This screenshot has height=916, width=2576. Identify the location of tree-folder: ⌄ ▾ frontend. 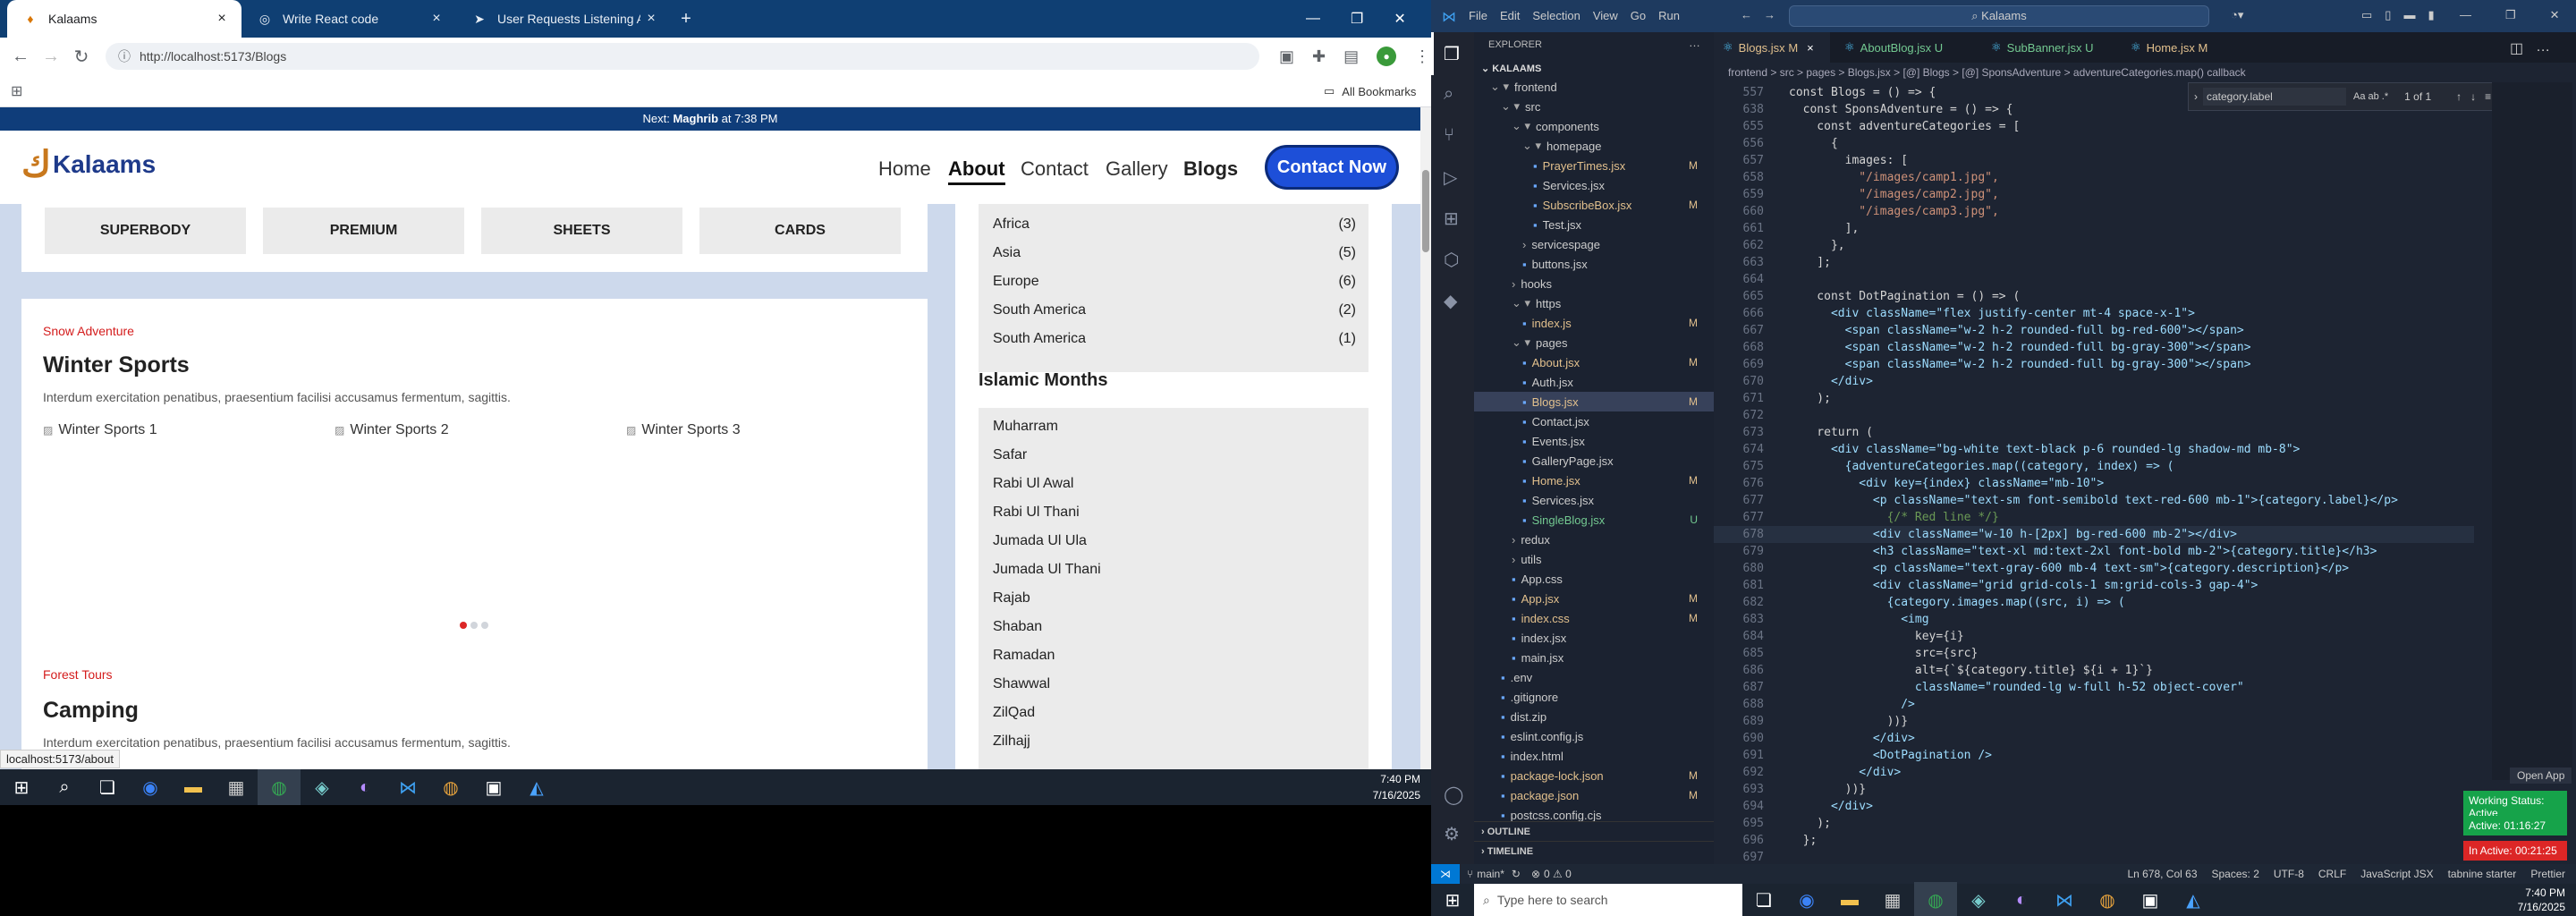
(1594, 87).